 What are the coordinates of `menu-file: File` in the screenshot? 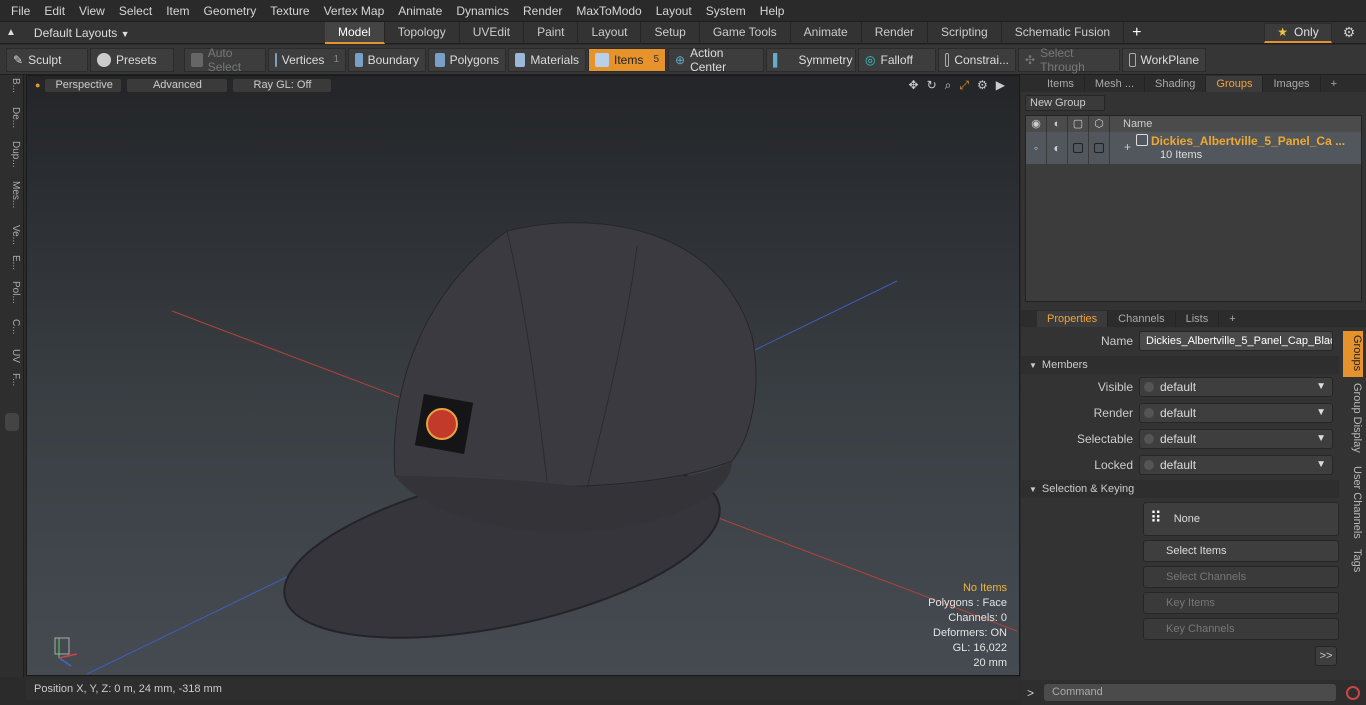 It's located at (20, 11).